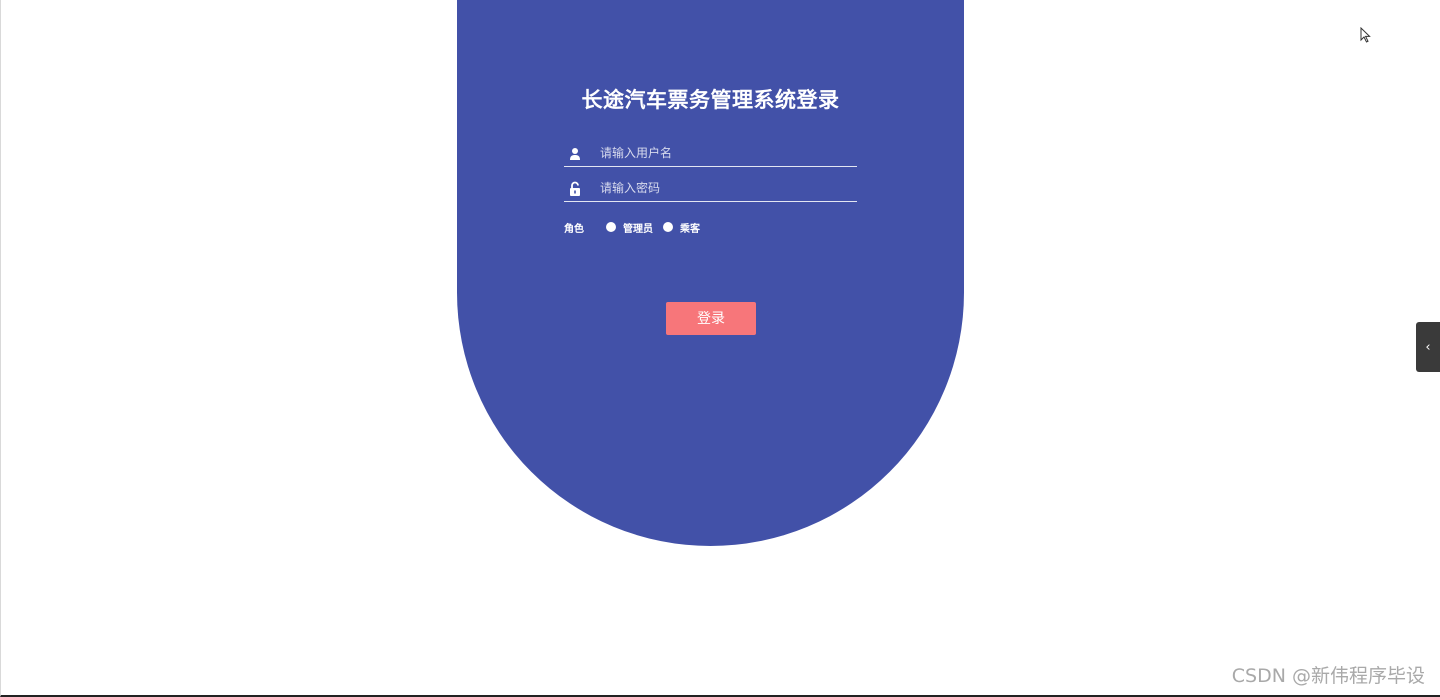 This screenshot has width=1440, height=697. Describe the element at coordinates (690, 229) in the screenshot. I see `role-option-label: 乘客` at that location.